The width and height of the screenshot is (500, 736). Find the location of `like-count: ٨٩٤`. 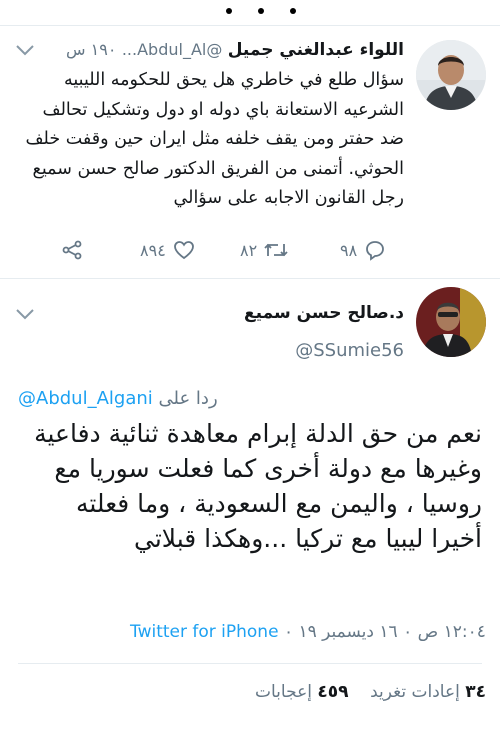

like-count: ٨٩٤ is located at coordinates (153, 250).